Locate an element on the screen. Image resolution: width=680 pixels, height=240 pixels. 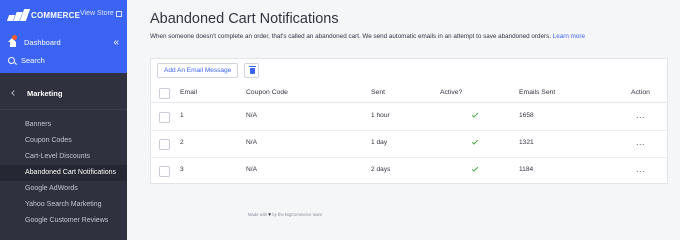
column-email: Email is located at coordinates (188, 92).